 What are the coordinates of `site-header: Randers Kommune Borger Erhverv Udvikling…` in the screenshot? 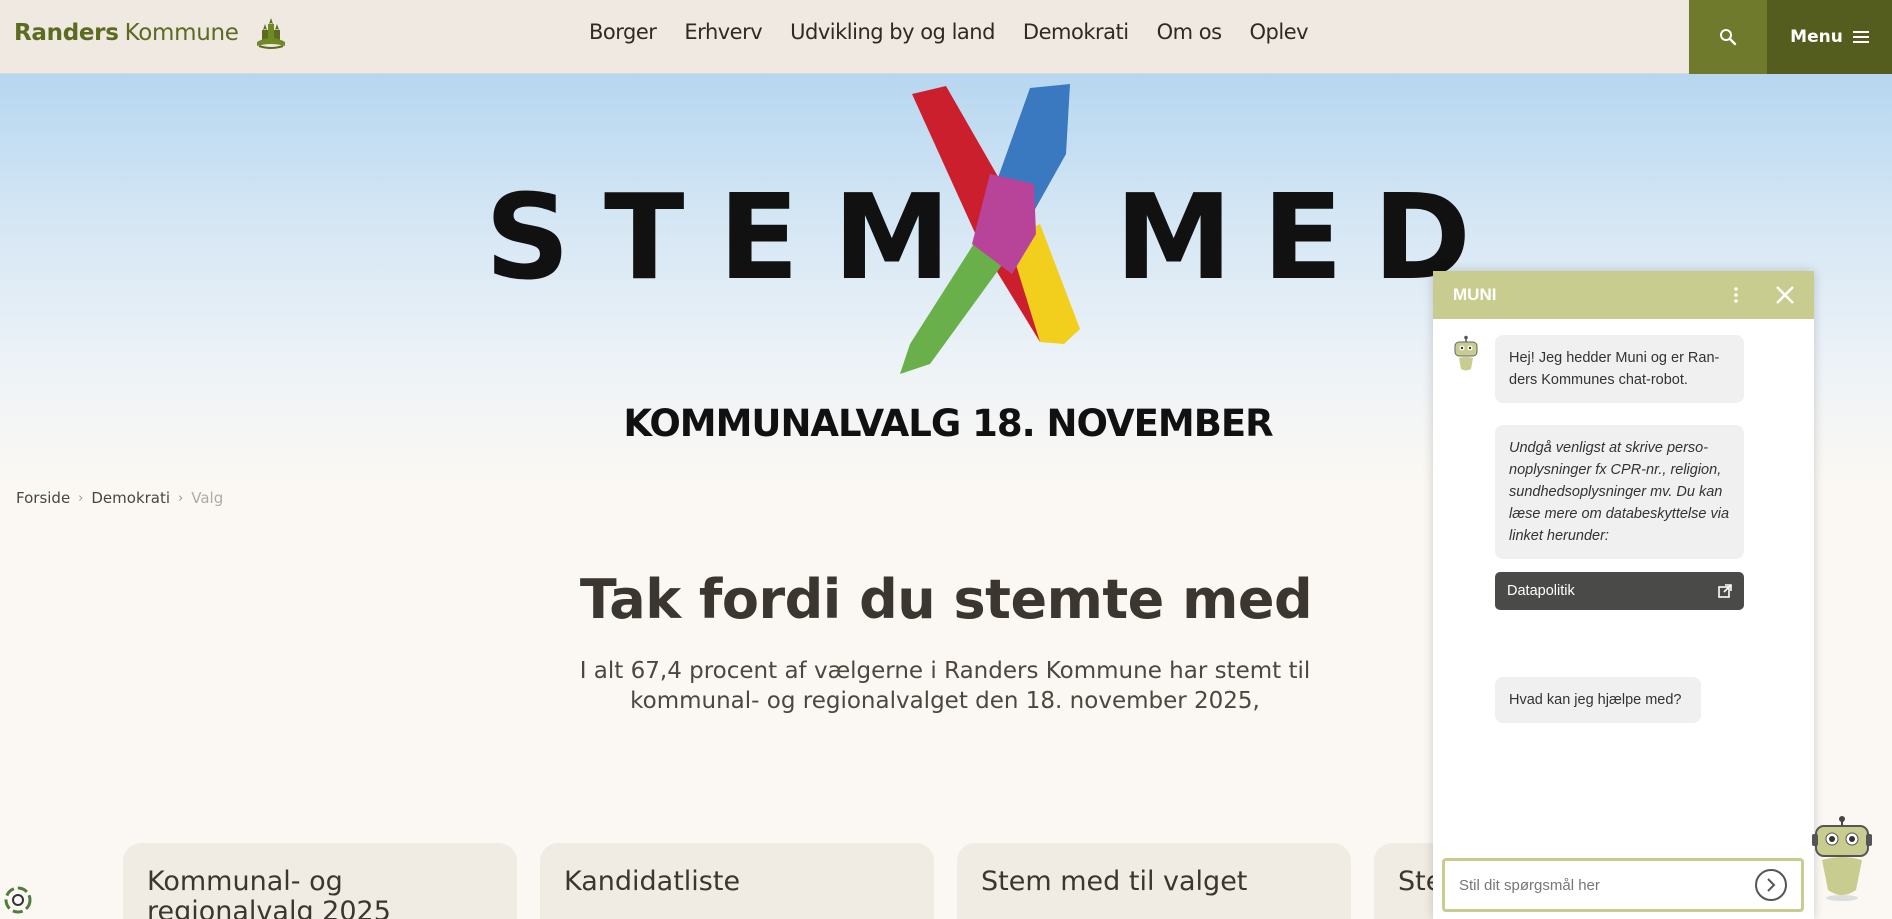 It's located at (946, 37).